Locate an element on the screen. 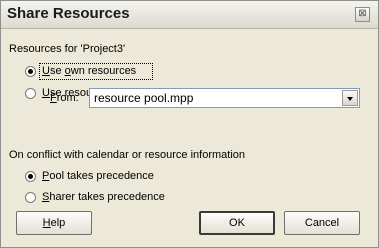 This screenshot has width=379, height=248. chevron-down-icon is located at coordinates (350, 98).